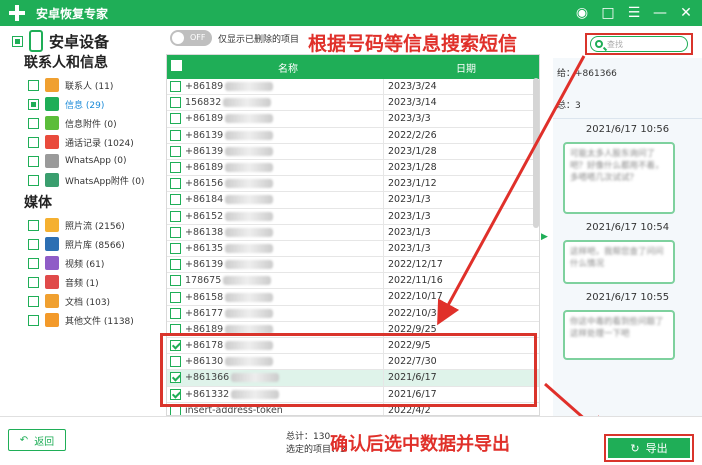 Image resolution: width=702 pixels, height=465 pixels. What do you see at coordinates (536, 153) in the screenshot?
I see `table-scrollbar` at bounding box center [536, 153].